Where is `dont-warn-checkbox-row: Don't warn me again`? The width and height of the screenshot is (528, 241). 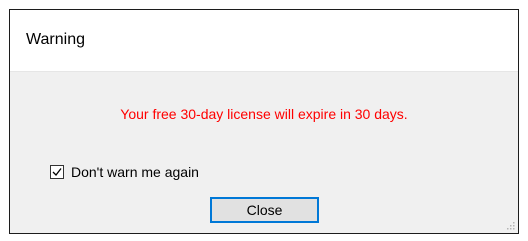 dont-warn-checkbox-row: Don't warn me again is located at coordinates (124, 172).